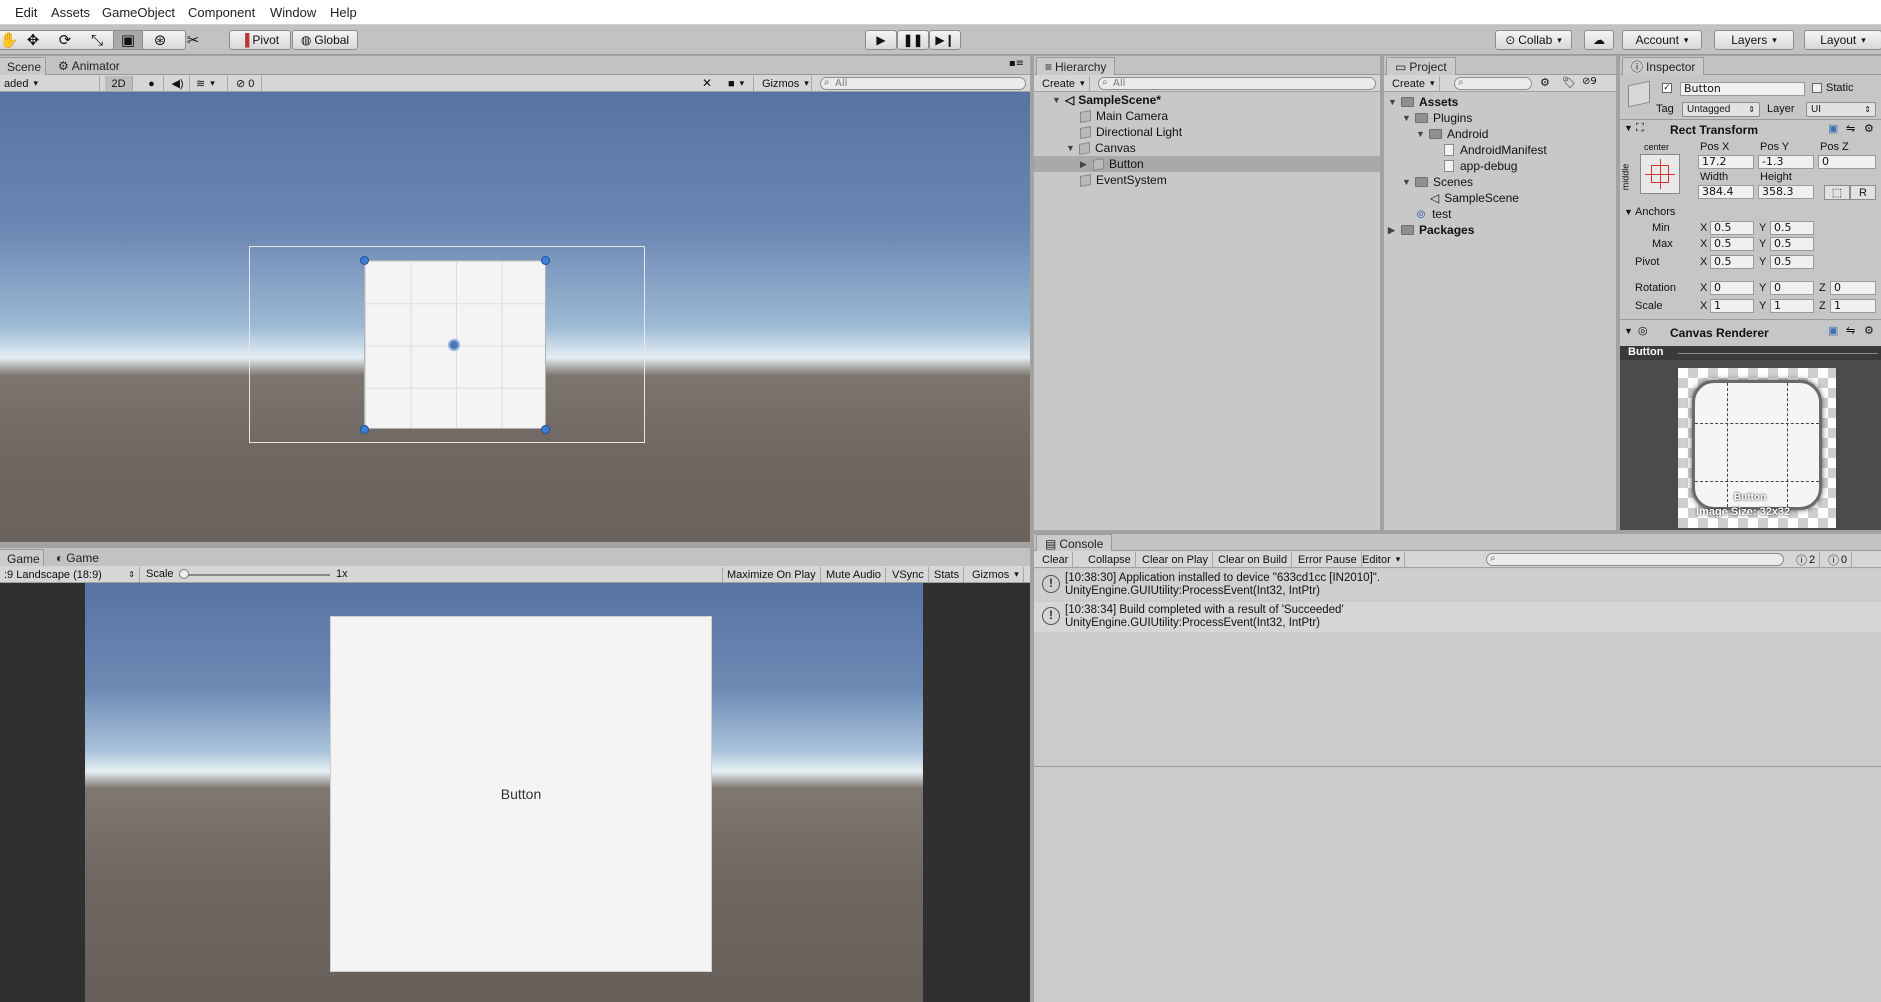  I want to click on console-error-filter: ⓘ 0, so click(1838, 559).